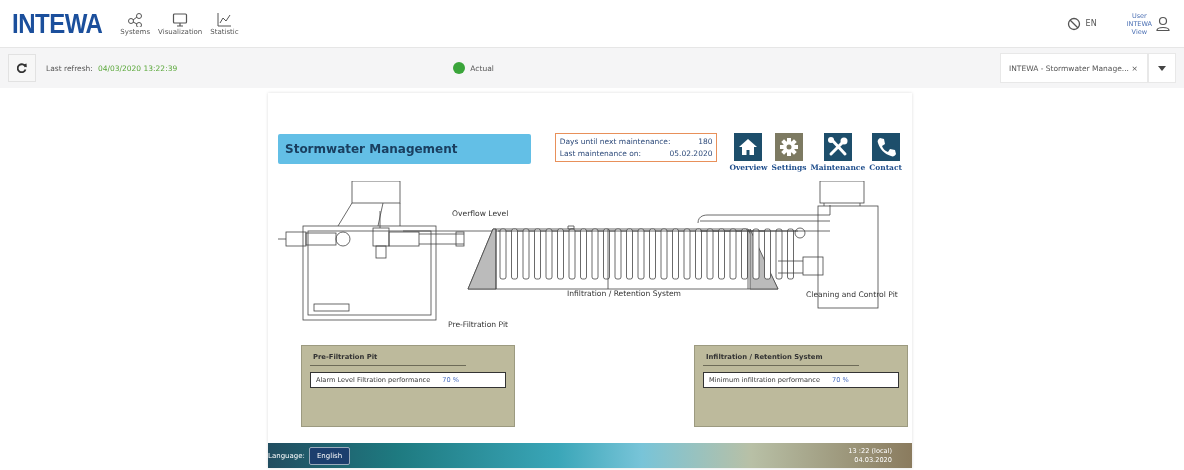 The height and width of the screenshot is (470, 1184). I want to click on user-icon, so click(1163, 23).